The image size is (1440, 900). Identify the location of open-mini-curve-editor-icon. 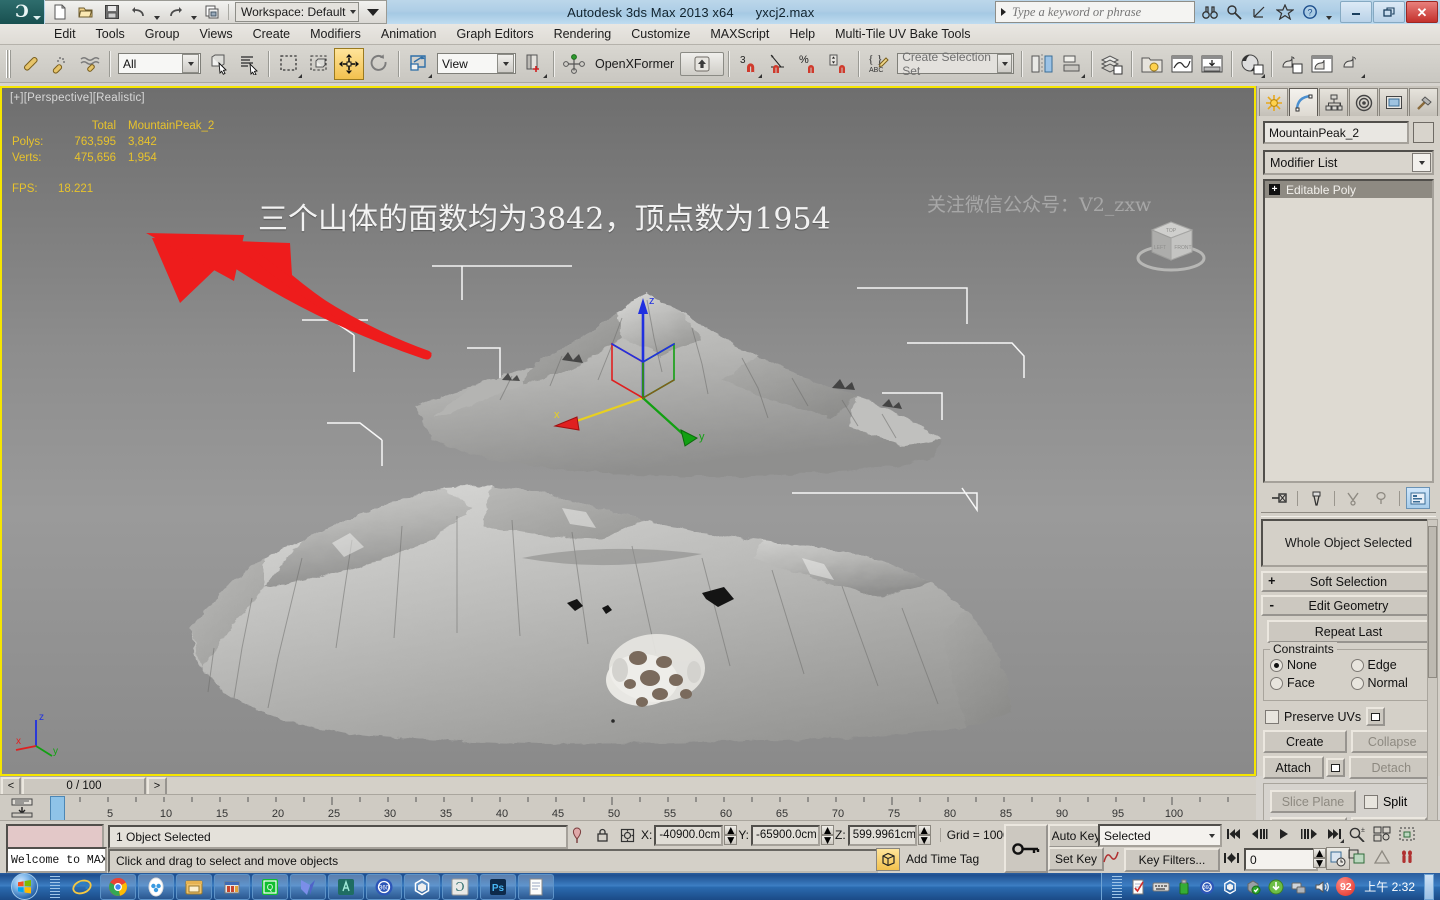
(23, 808).